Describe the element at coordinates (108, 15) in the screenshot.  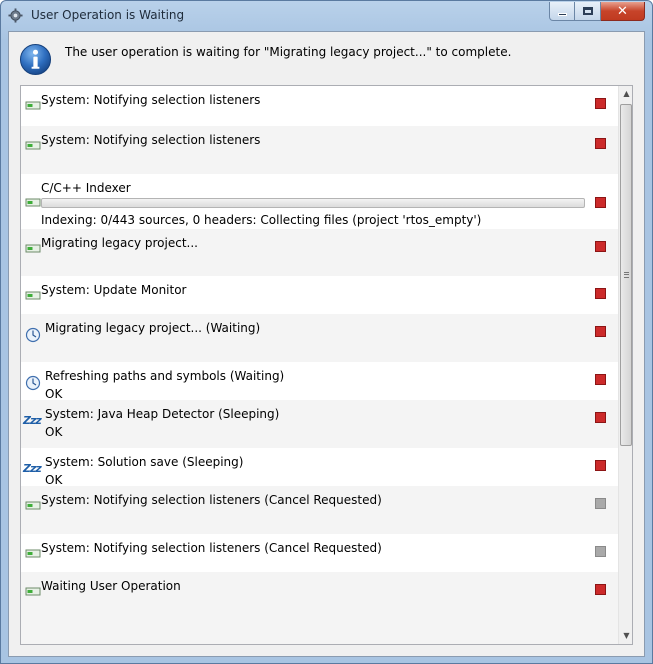
I see `window-title: User Operation is Waiting` at that location.